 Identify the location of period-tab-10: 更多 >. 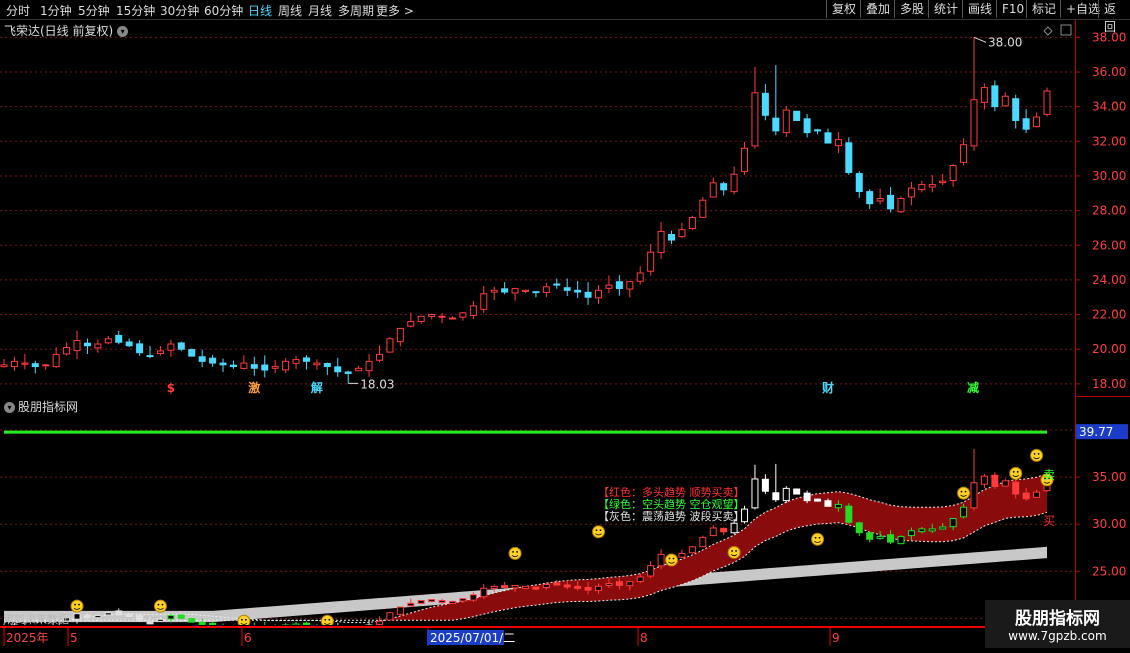
(395, 10).